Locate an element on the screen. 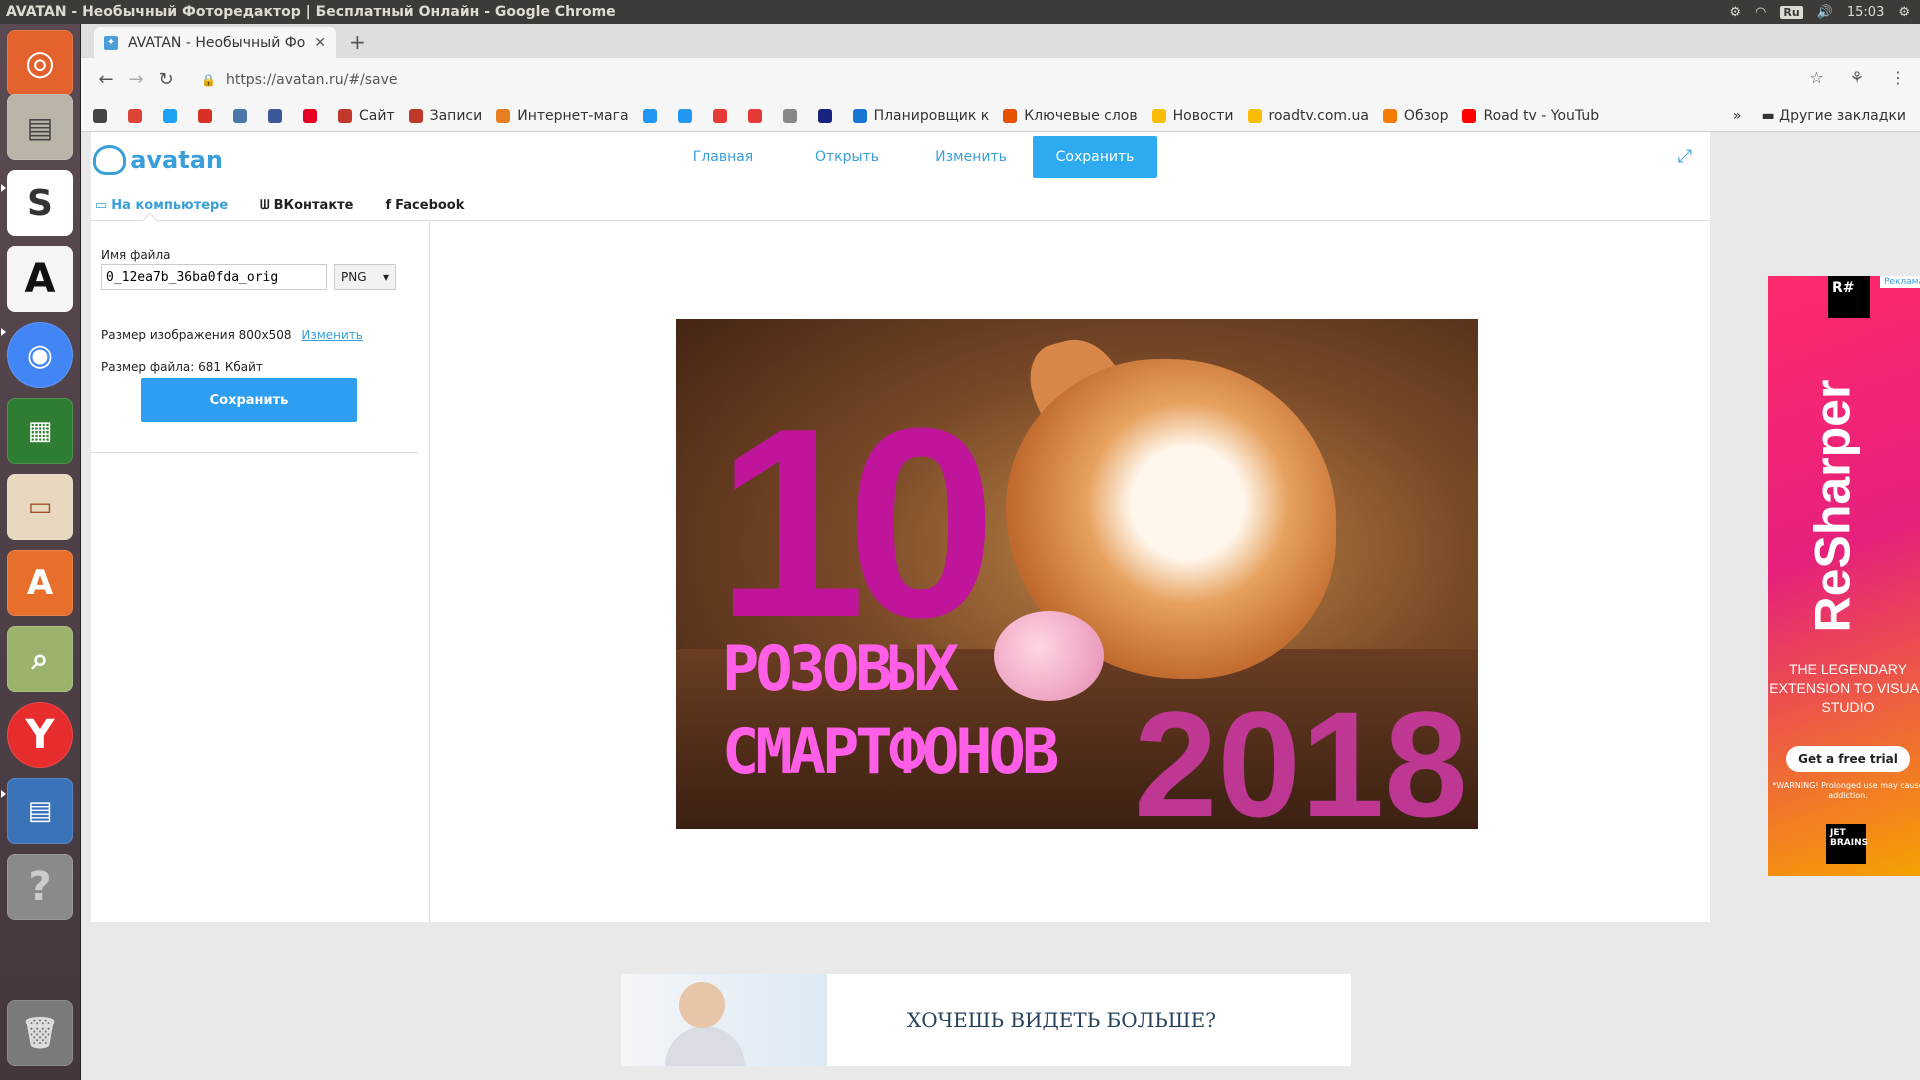 This screenshot has height=1080, width=1920. change-size-link: Изменить is located at coordinates (332, 335).